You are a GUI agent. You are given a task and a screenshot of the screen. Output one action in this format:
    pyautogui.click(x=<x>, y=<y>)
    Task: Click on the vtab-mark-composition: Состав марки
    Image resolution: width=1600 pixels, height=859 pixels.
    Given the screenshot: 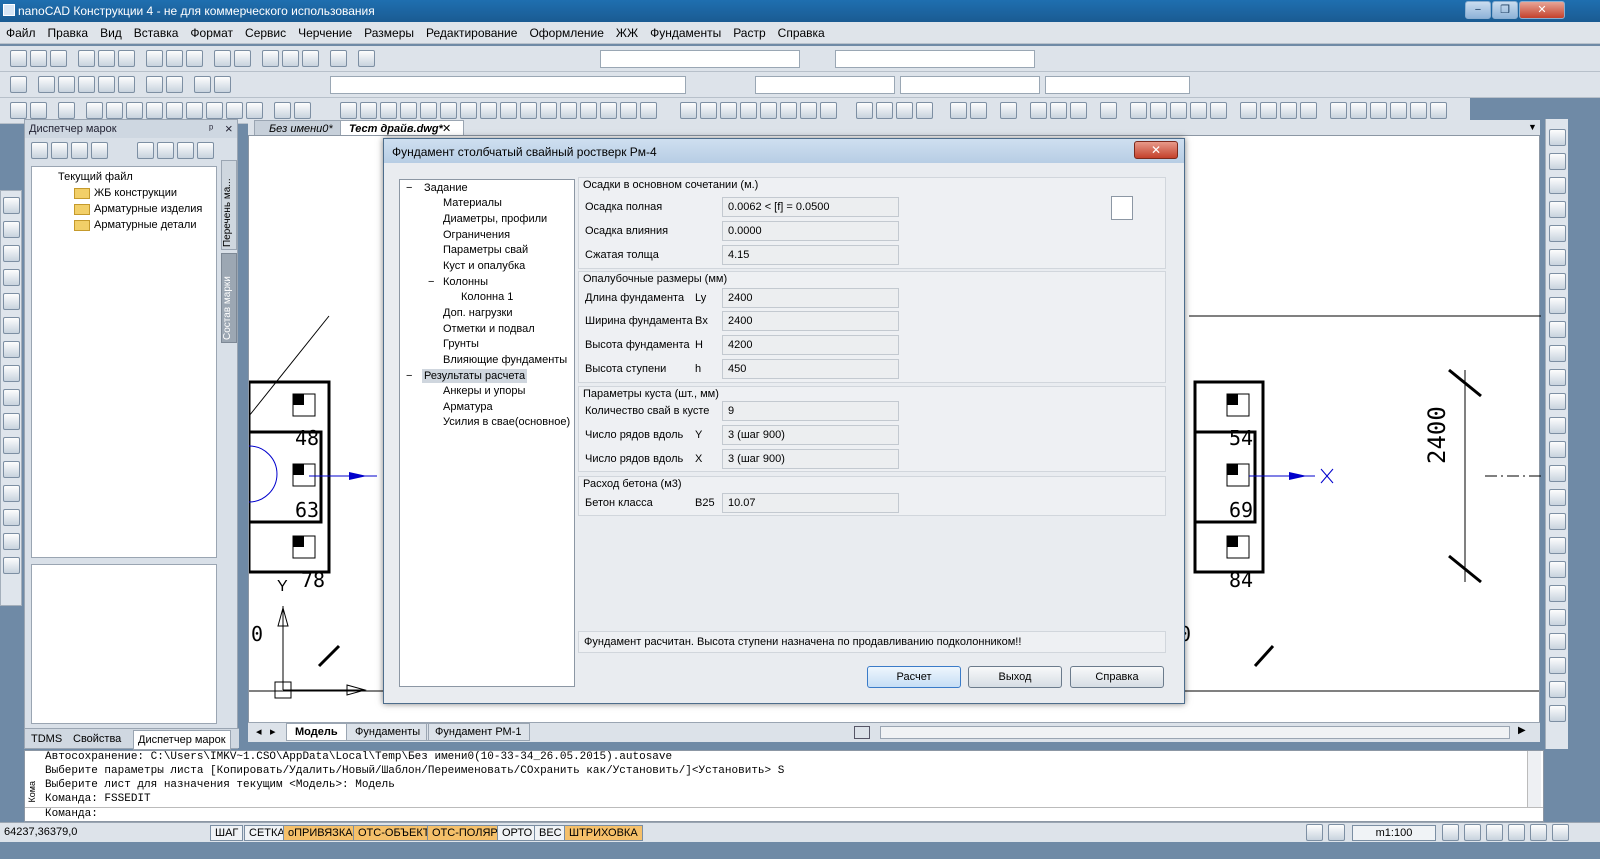 What is the action you would take?
    pyautogui.click(x=229, y=298)
    